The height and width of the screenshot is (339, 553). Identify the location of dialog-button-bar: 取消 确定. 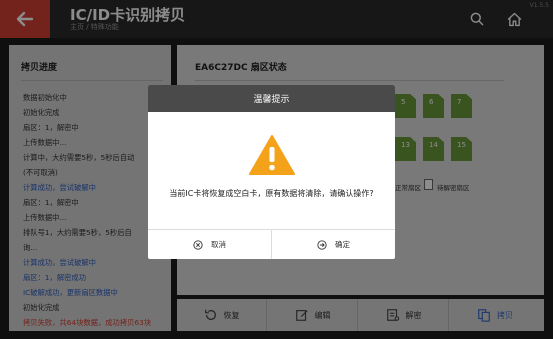
(271, 244).